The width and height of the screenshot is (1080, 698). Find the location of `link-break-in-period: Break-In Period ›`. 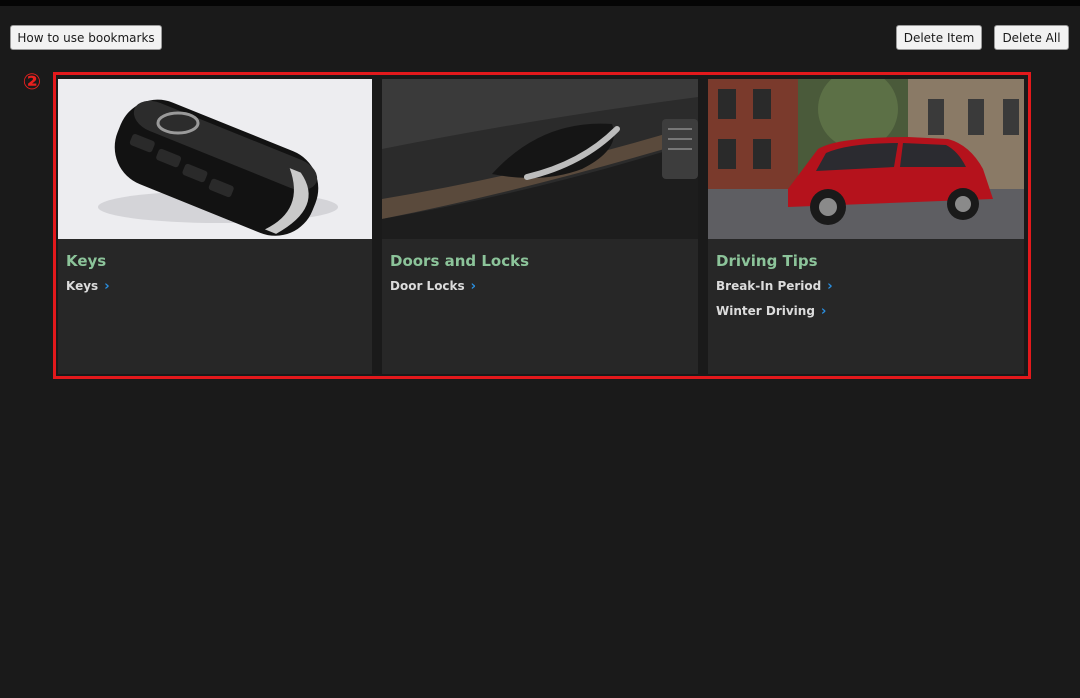

link-break-in-period: Break-In Period › is located at coordinates (774, 286).